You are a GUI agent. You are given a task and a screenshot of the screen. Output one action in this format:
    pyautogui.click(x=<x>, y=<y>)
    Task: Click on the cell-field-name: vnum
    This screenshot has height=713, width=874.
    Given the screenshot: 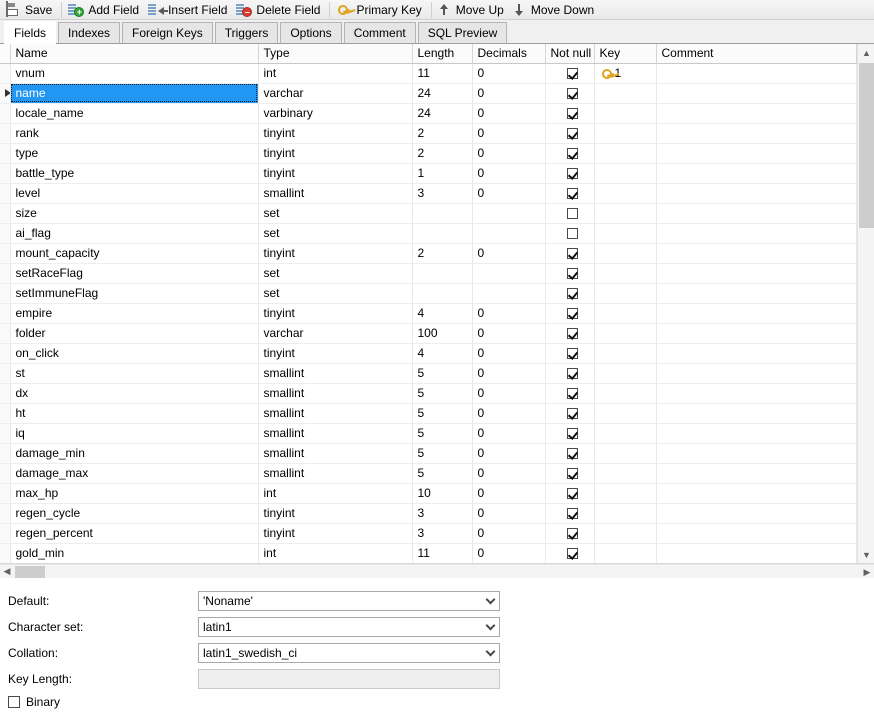 What is the action you would take?
    pyautogui.click(x=134, y=73)
    